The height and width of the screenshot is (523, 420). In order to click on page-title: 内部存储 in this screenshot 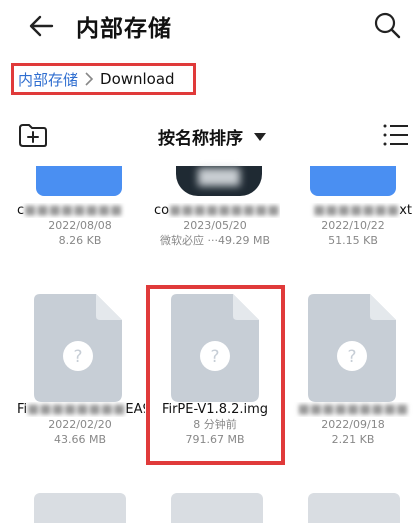, I will do `click(124, 29)`.